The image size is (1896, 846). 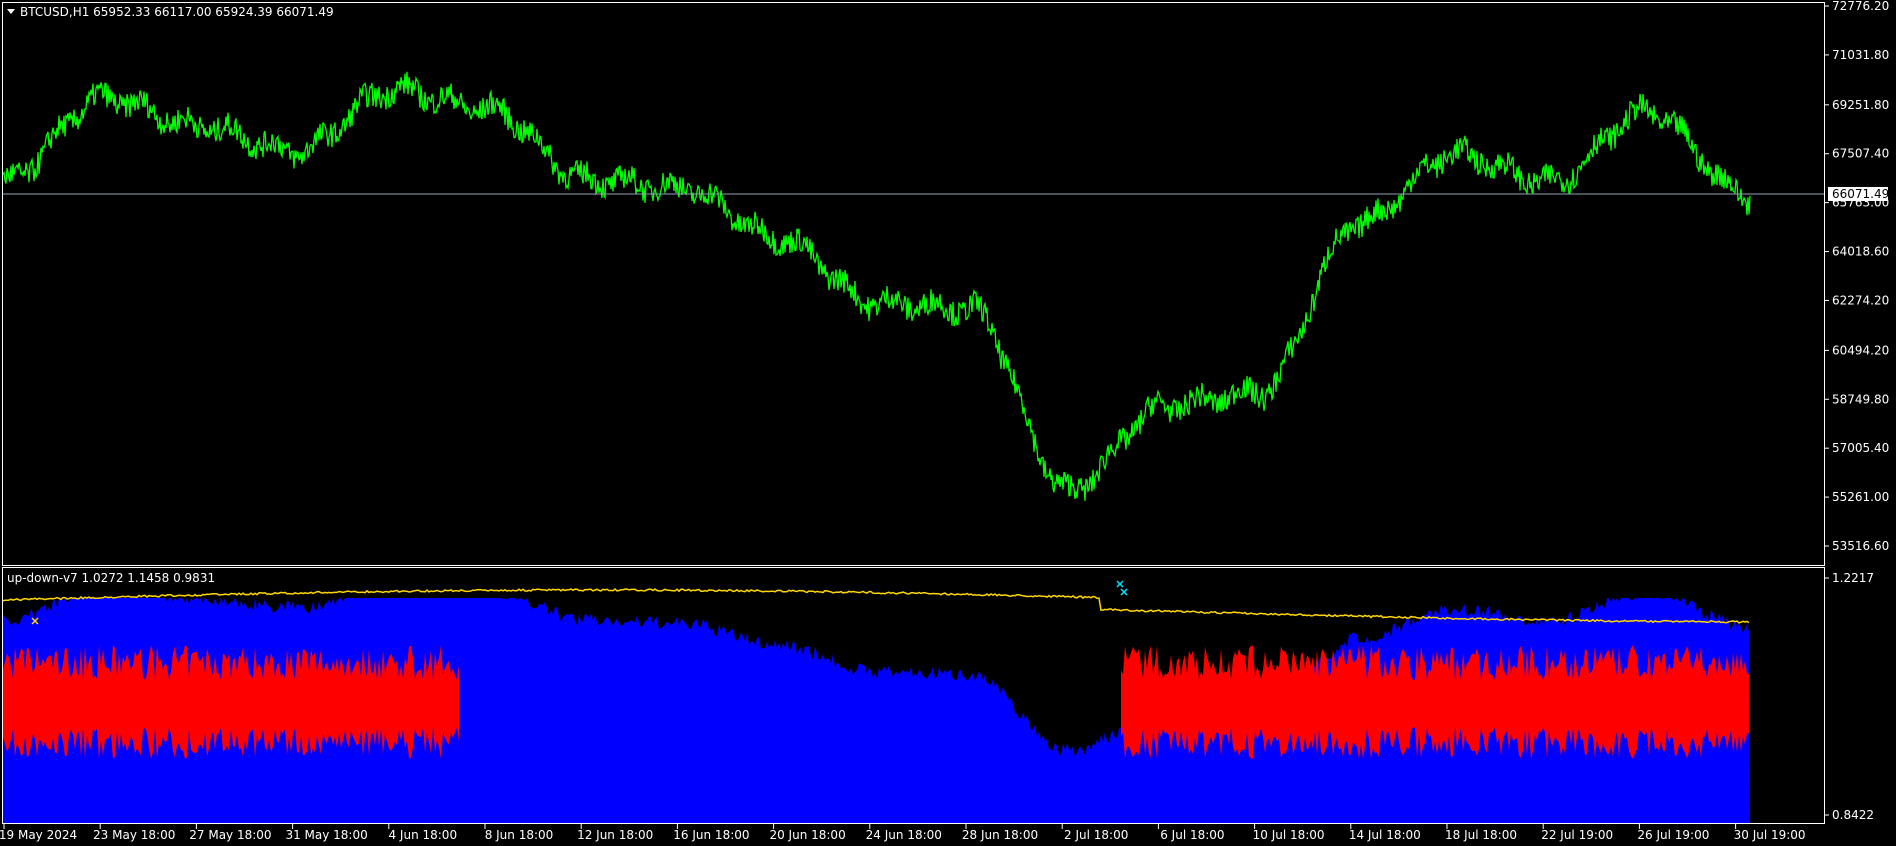 I want to click on time-tick-label: 22 Jul 19:00, so click(x=1577, y=835).